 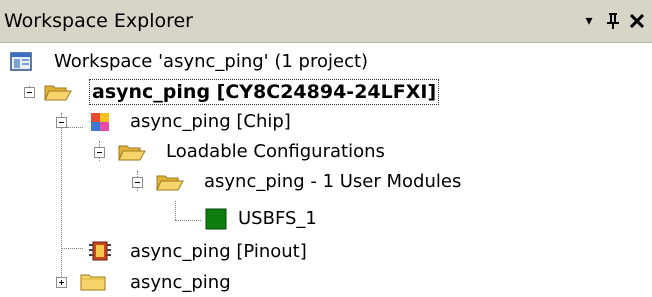 I want to click on tree-item-pinout: async_ping [Pinout], so click(x=326, y=252).